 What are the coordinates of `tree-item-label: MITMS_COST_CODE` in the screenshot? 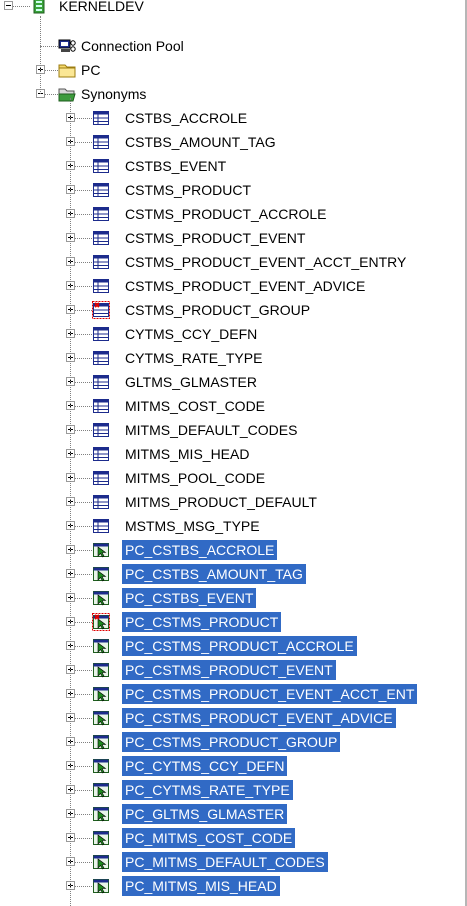 It's located at (195, 406).